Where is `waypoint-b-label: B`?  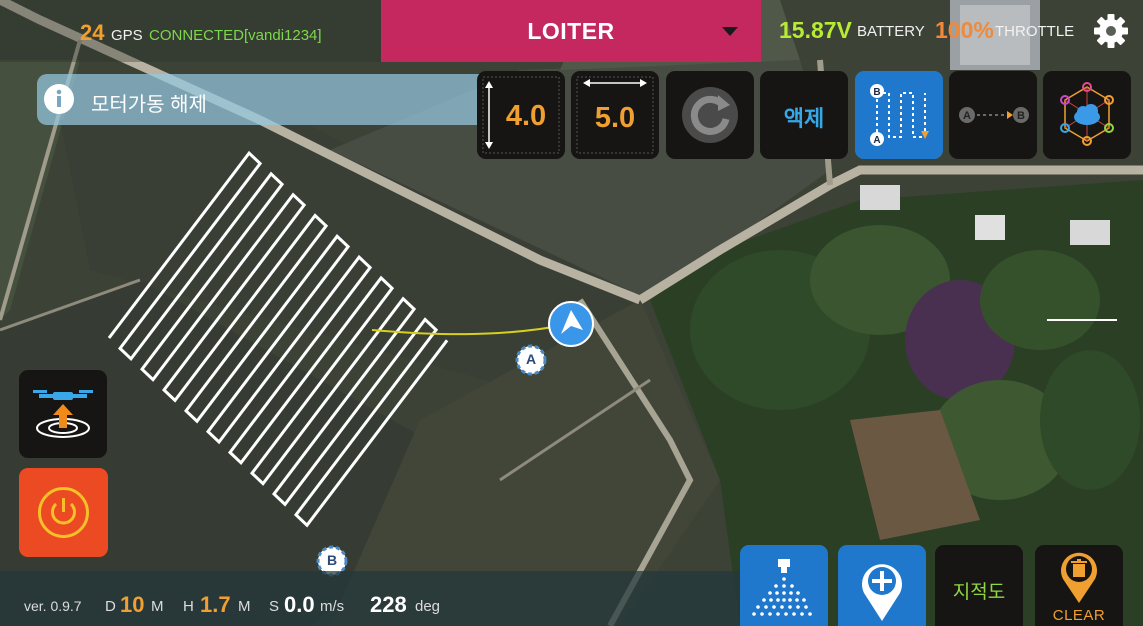 waypoint-b-label: B is located at coordinates (332, 560).